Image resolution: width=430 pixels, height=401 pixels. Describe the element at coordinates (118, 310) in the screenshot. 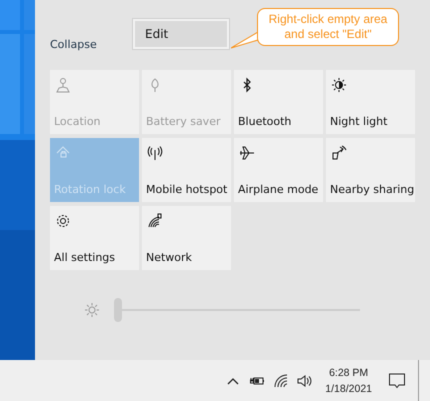

I see `slider-thumb` at that location.